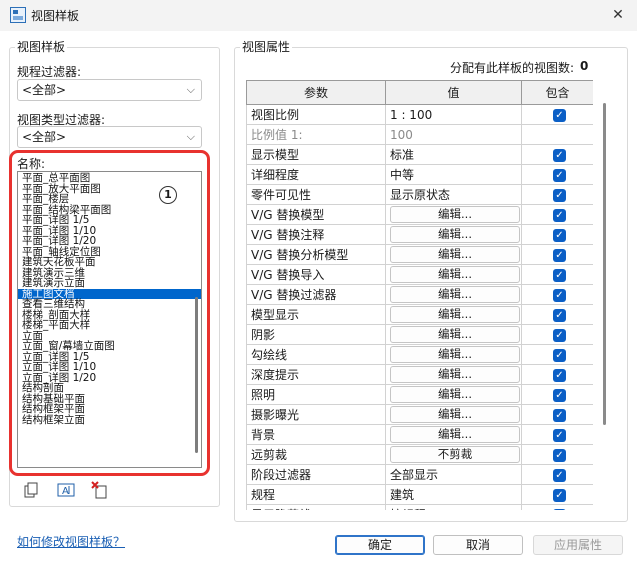 The height and width of the screenshot is (566, 637). What do you see at coordinates (109, 178) in the screenshot?
I see `template-list-item: 平面_总平面图` at bounding box center [109, 178].